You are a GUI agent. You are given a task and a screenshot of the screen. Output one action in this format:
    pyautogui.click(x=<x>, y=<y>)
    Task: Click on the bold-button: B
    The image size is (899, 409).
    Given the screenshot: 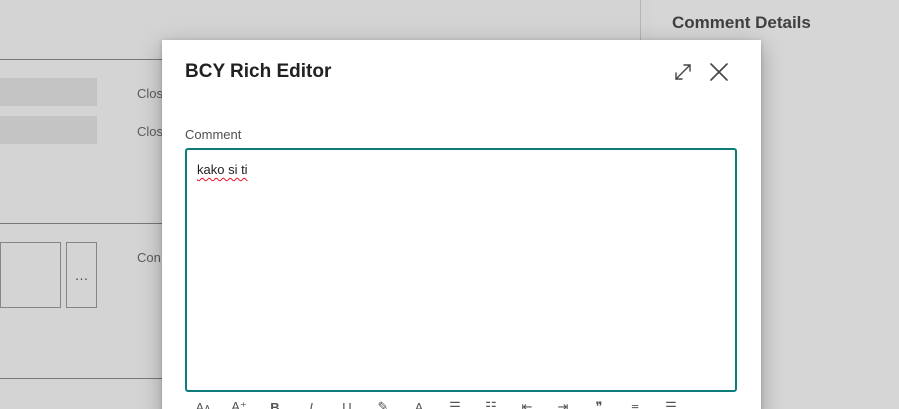 What is the action you would take?
    pyautogui.click(x=275, y=402)
    